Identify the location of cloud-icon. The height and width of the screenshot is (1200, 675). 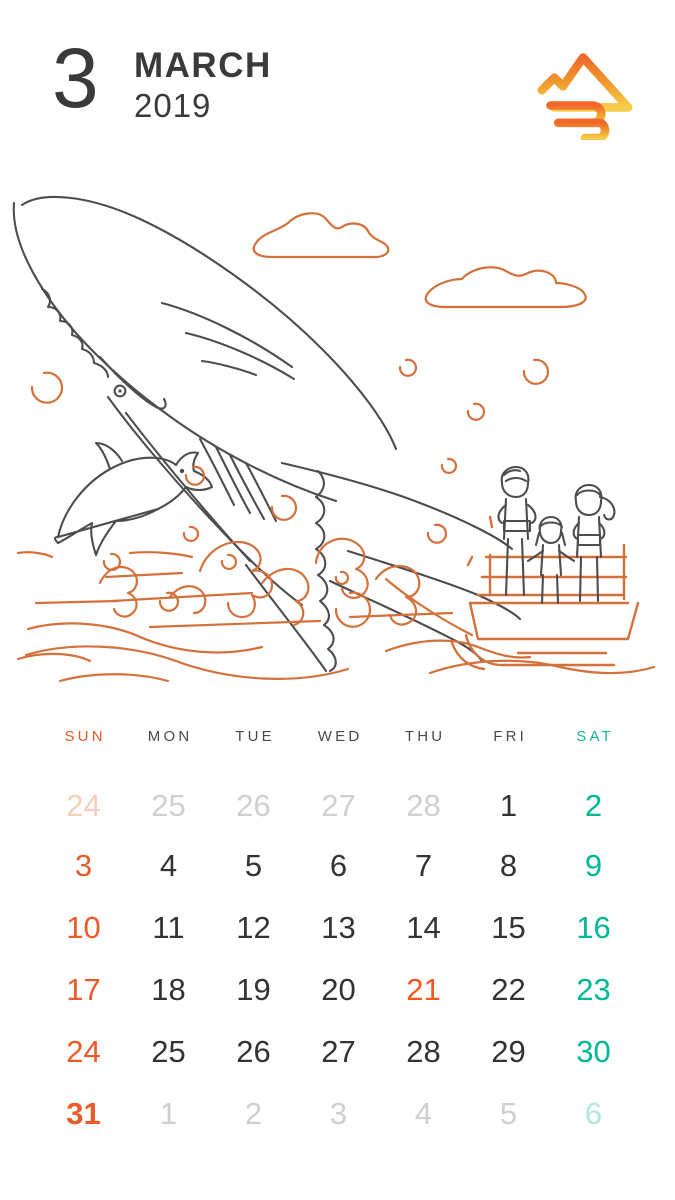
(419, 260).